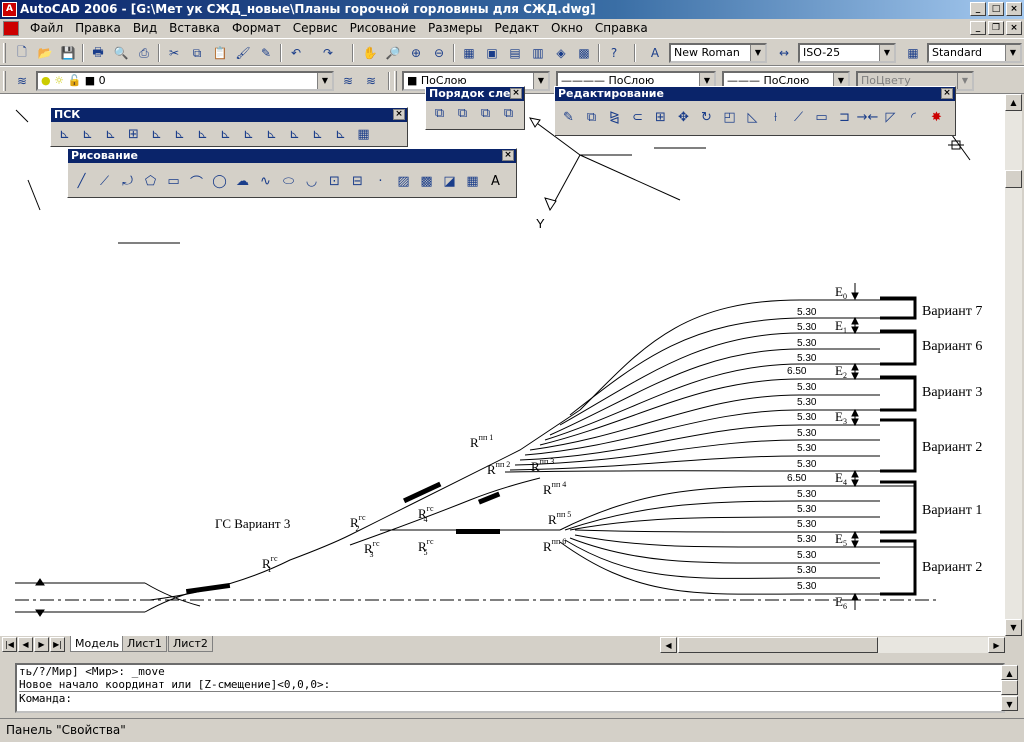  What do you see at coordinates (288, 181) in the screenshot?
I see `ellipse-icon: ⬭` at bounding box center [288, 181].